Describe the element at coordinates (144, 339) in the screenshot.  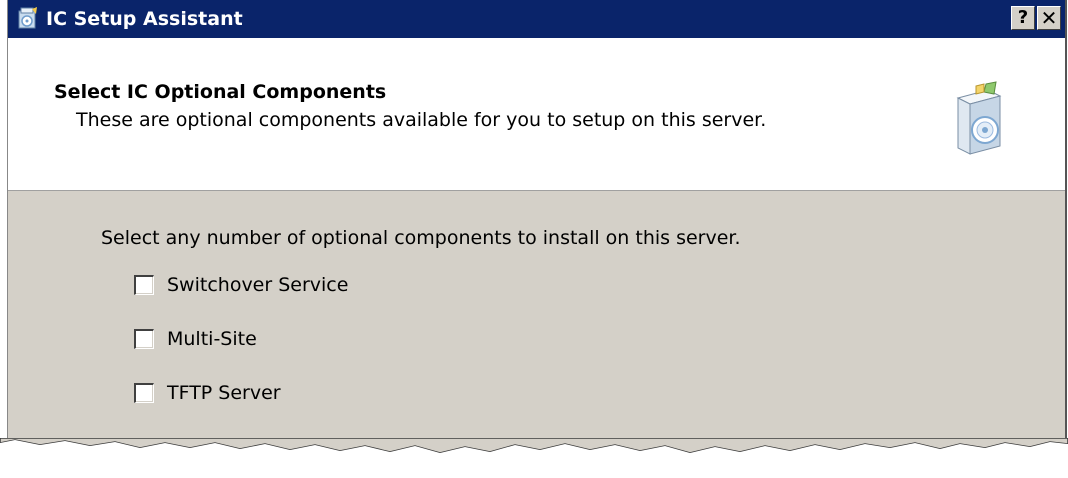
I see `multi-site-checkbox` at that location.